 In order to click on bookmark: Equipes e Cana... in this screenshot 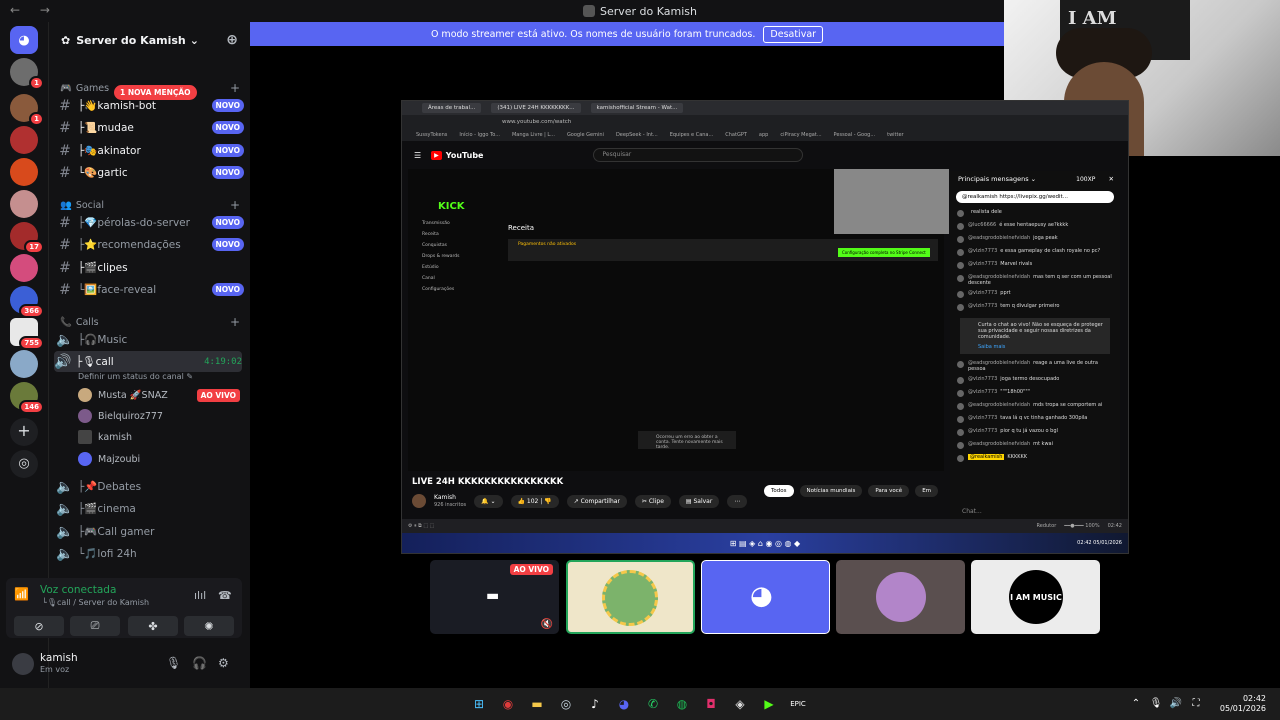, I will do `click(692, 135)`.